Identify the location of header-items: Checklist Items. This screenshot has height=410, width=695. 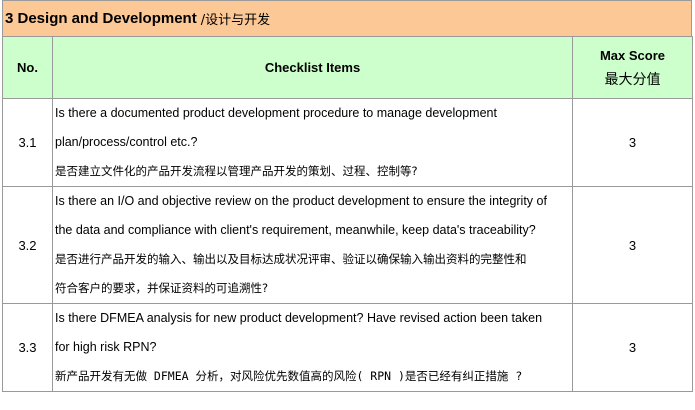
(312, 67).